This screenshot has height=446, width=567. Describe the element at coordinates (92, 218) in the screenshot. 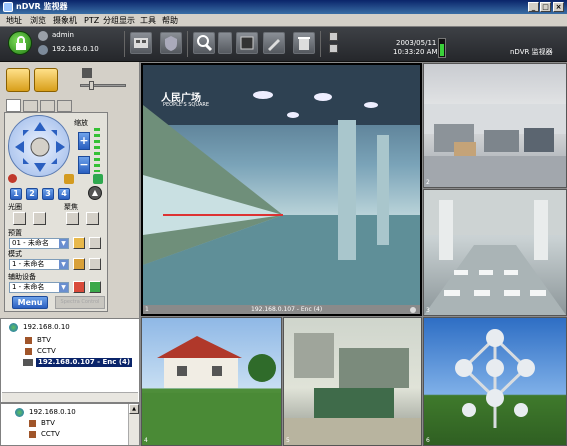

I see `focus-far-icon` at that location.